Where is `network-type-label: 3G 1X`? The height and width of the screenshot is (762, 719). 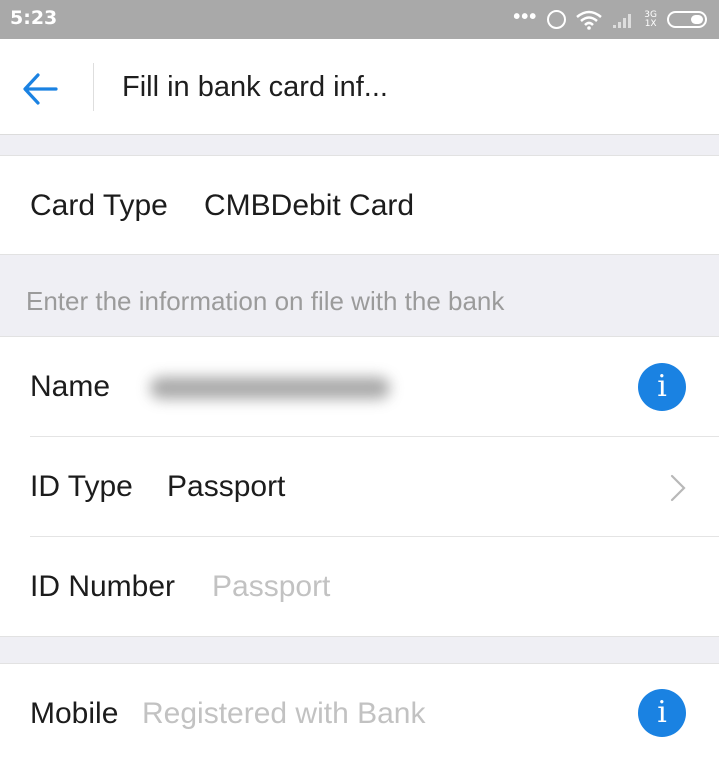 network-type-label: 3G 1X is located at coordinates (650, 19).